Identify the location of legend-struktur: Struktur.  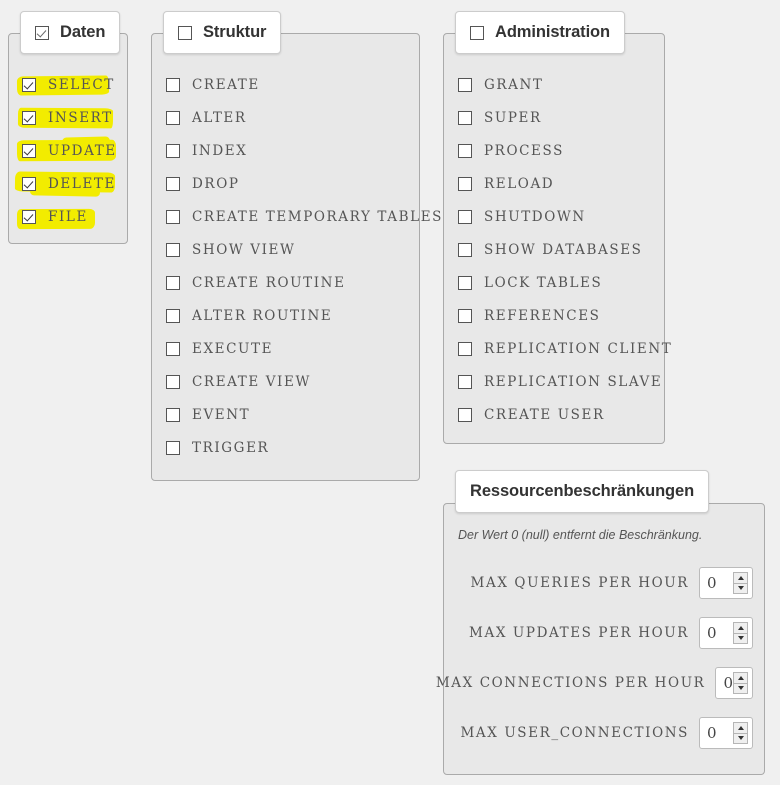
(222, 32).